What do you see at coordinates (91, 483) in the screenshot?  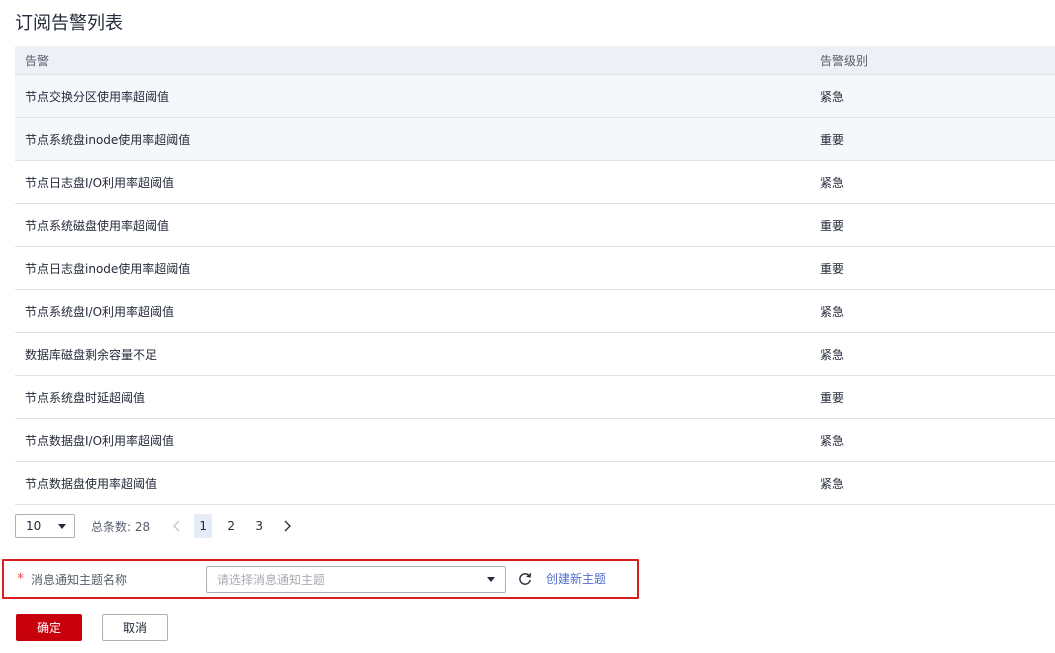 I see `alarm-name-cell: 节点数据盘使用率超阈值` at bounding box center [91, 483].